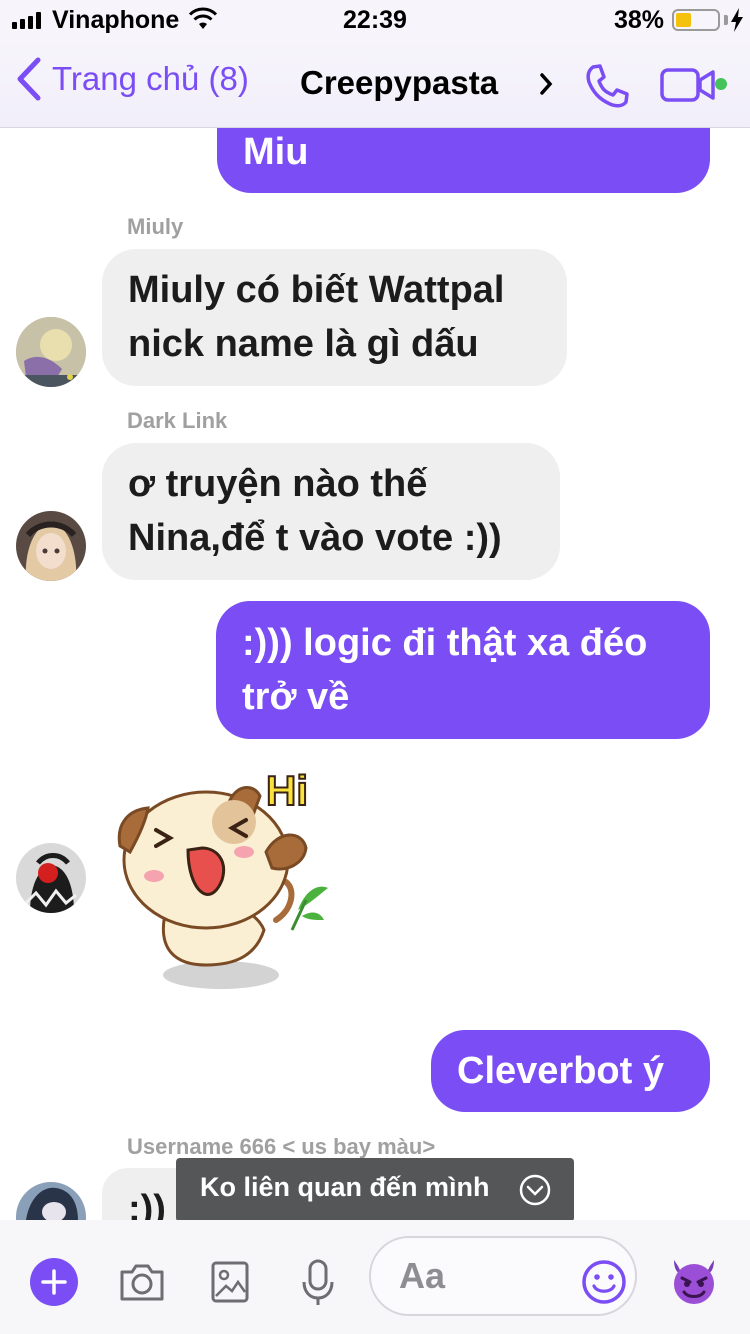 This screenshot has width=750, height=1334. What do you see at coordinates (375, 20) in the screenshot?
I see `status-bar: Vinaphone 22:39 38%` at bounding box center [375, 20].